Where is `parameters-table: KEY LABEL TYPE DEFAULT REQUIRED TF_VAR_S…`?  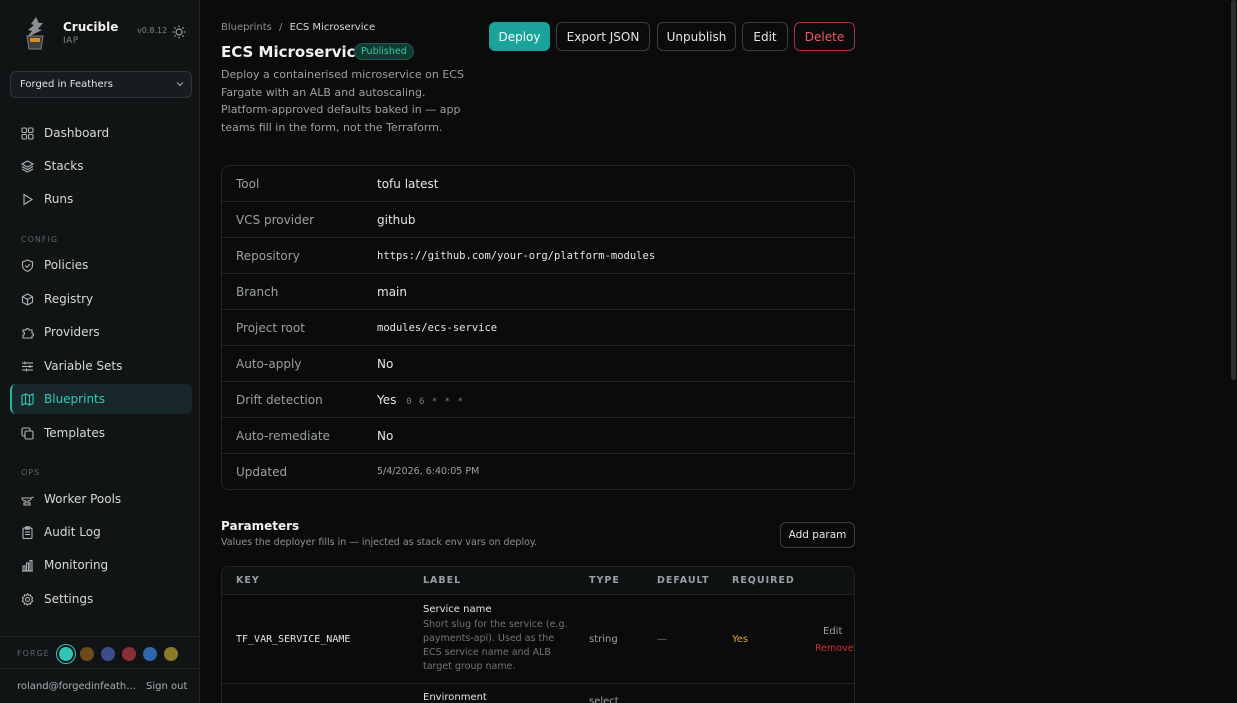 parameters-table: KEY LABEL TYPE DEFAULT REQUIRED TF_VAR_S… is located at coordinates (538, 634).